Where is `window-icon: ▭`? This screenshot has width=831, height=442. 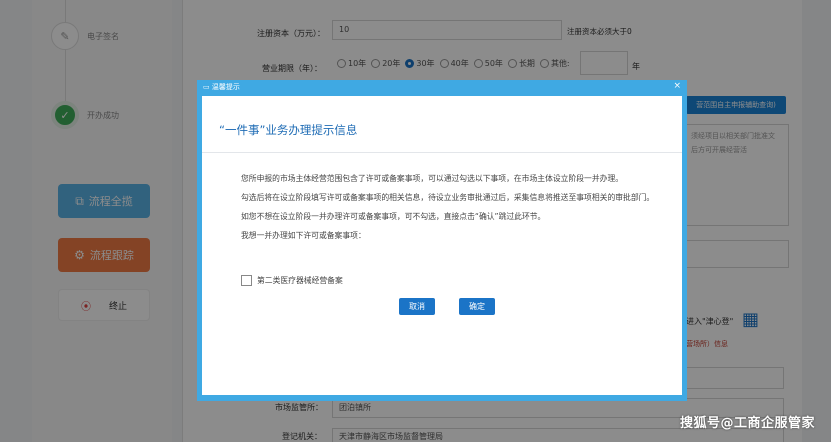 window-icon: ▭ is located at coordinates (206, 87).